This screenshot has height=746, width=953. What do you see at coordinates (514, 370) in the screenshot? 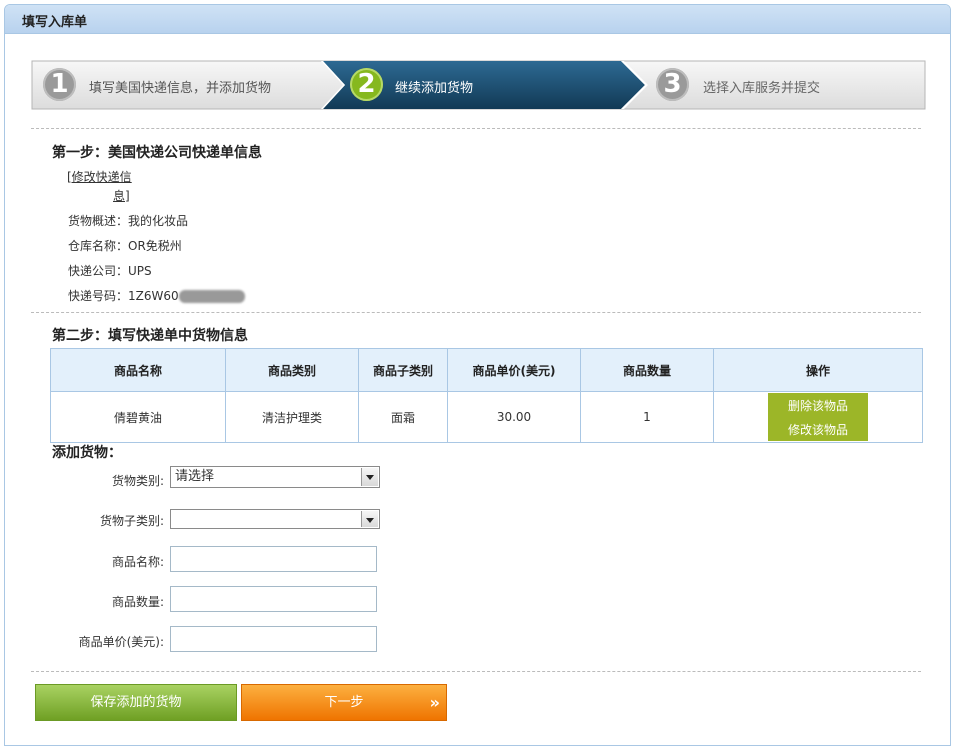
I see `col-price: 商品单价(美元)` at bounding box center [514, 370].